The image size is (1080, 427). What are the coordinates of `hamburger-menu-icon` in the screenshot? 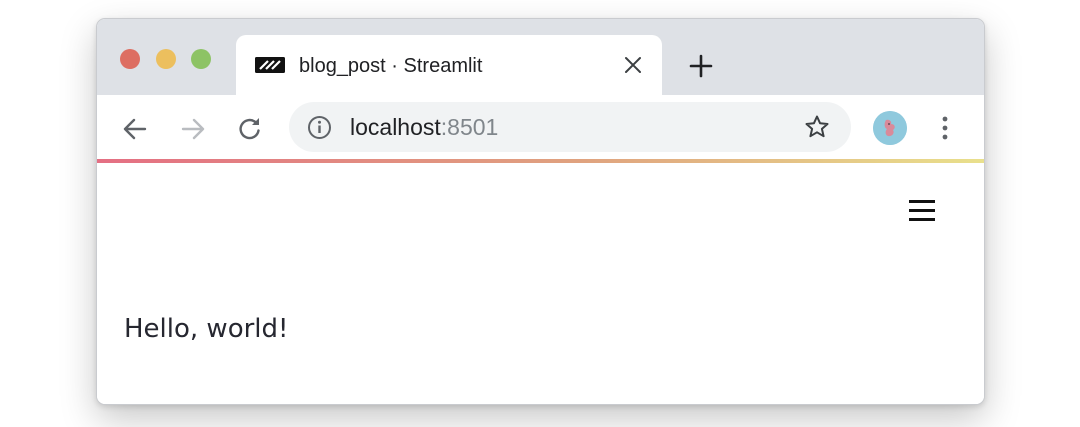 It's located at (922, 211).